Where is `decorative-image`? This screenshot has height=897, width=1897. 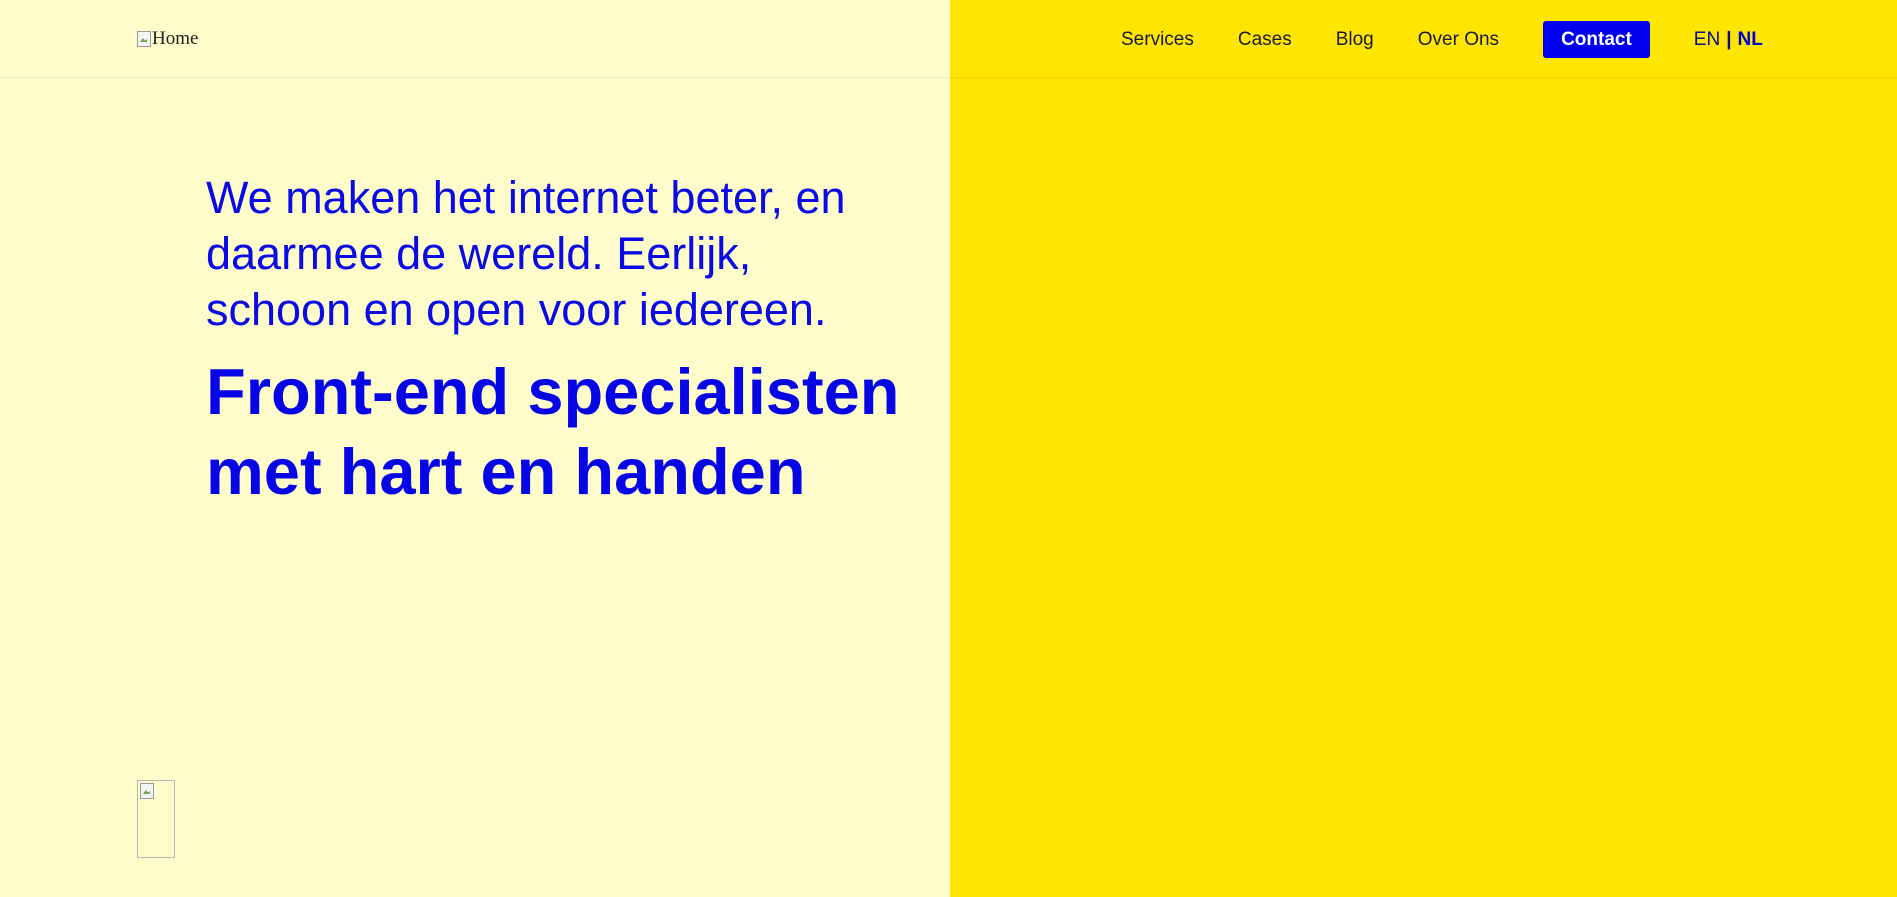
decorative-image is located at coordinates (156, 819).